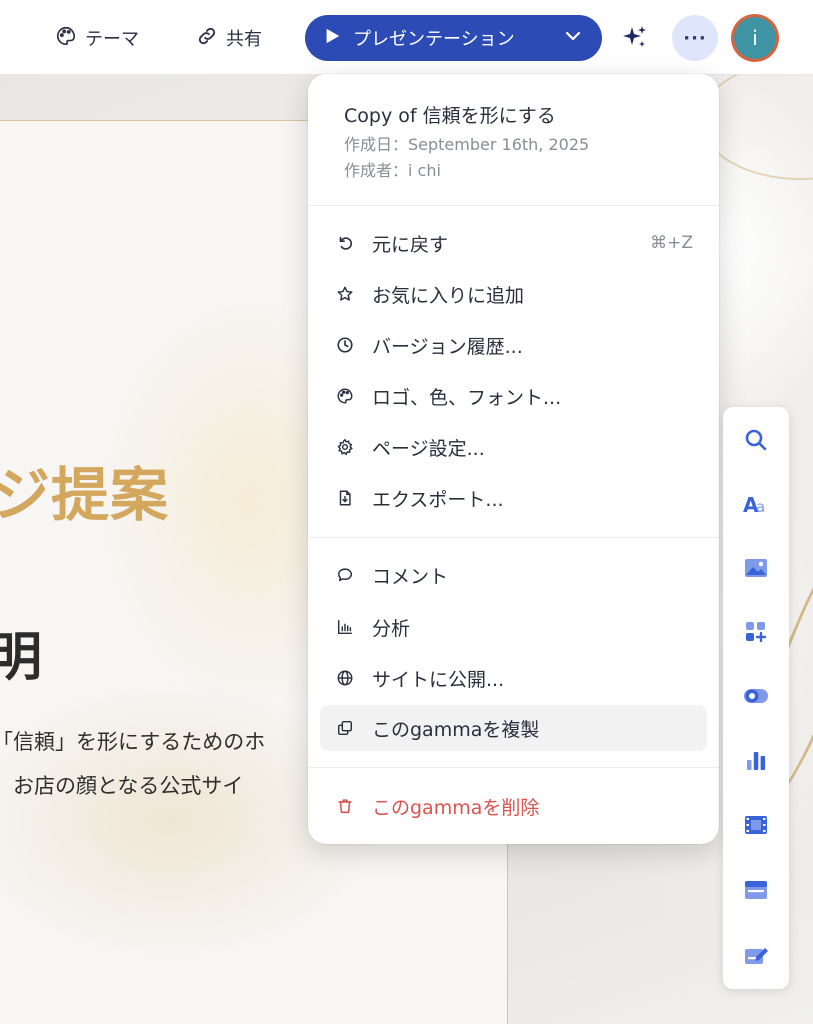 This screenshot has width=813, height=1024. I want to click on comment-icon, so click(345, 575).